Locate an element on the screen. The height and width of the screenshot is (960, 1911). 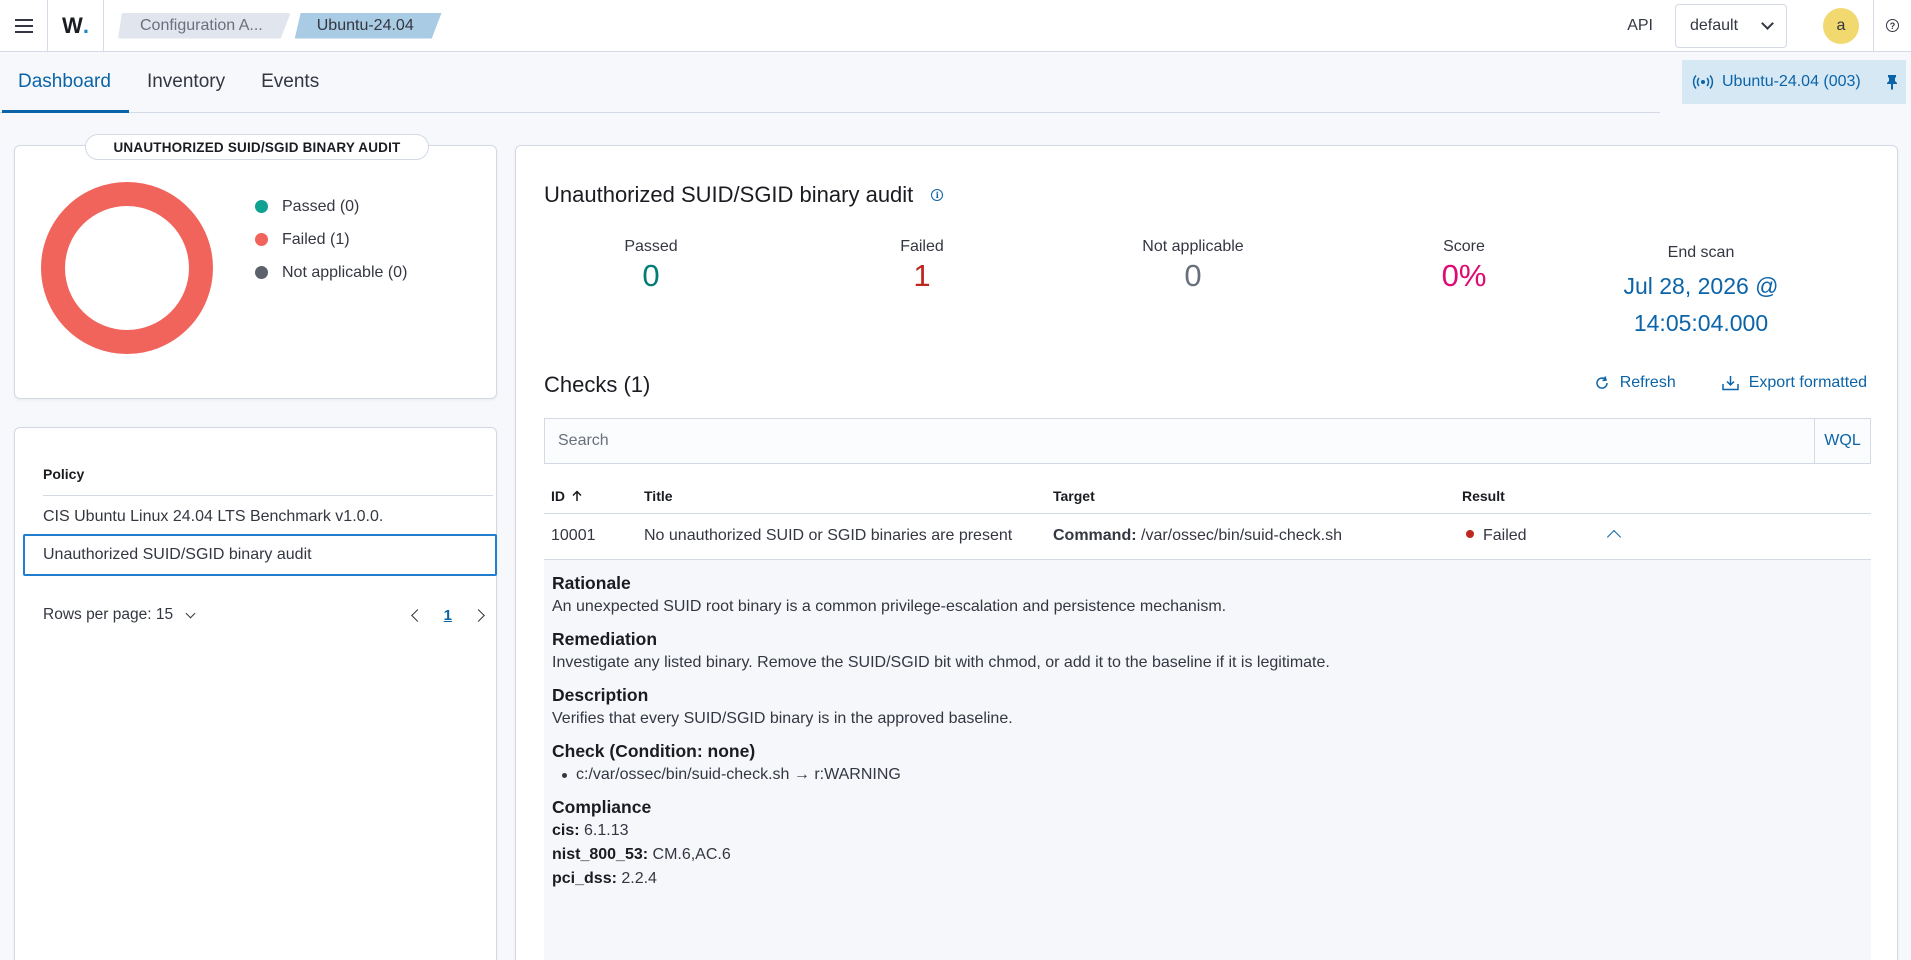
donut-slice-failed is located at coordinates (127, 268).